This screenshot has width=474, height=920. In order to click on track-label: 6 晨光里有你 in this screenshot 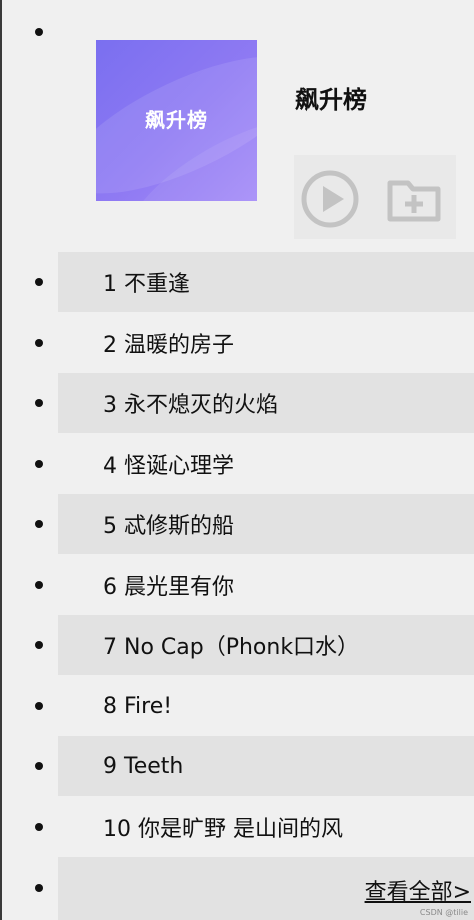, I will do `click(168, 587)`.